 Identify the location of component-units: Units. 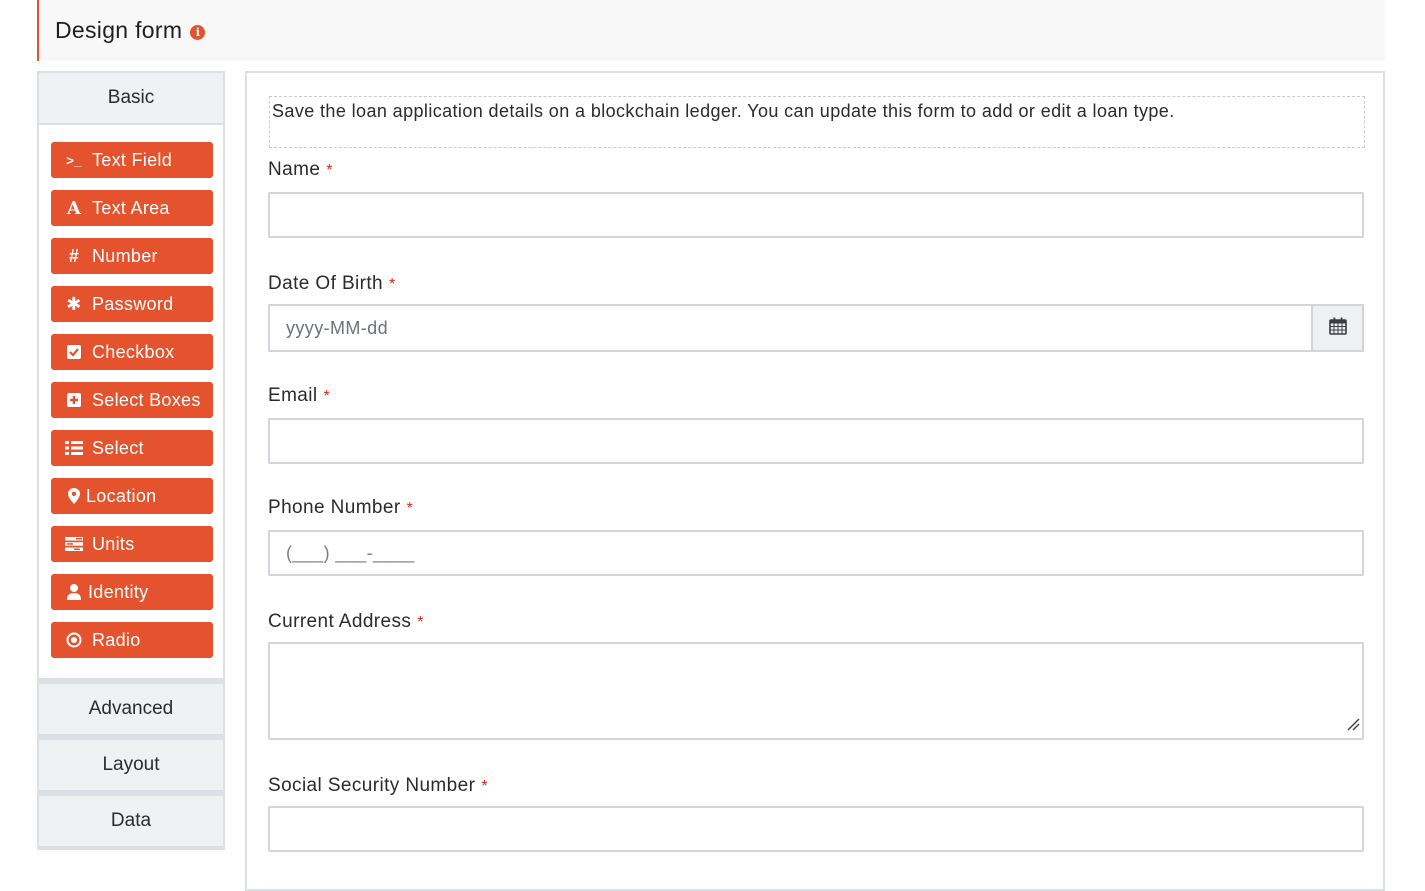
(132, 544).